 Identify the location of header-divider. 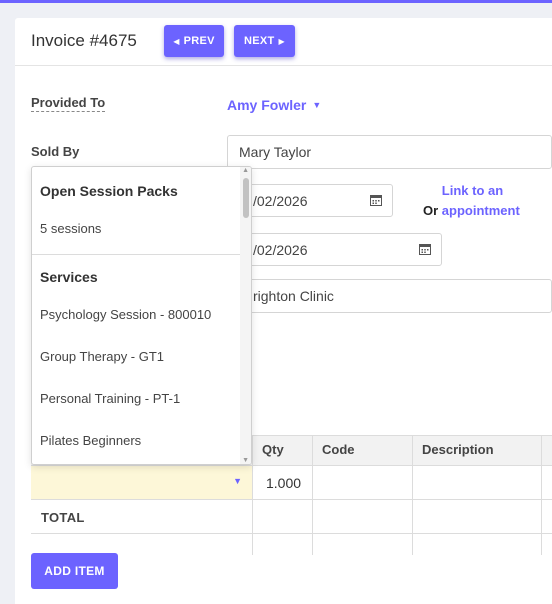
(283, 65).